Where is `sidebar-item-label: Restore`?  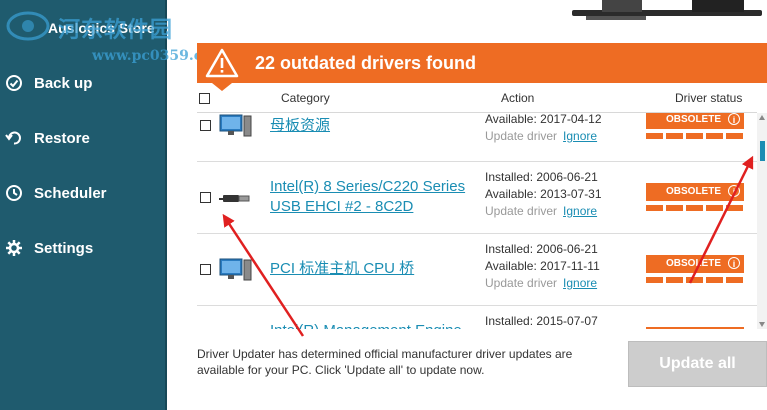 sidebar-item-label: Restore is located at coordinates (62, 138).